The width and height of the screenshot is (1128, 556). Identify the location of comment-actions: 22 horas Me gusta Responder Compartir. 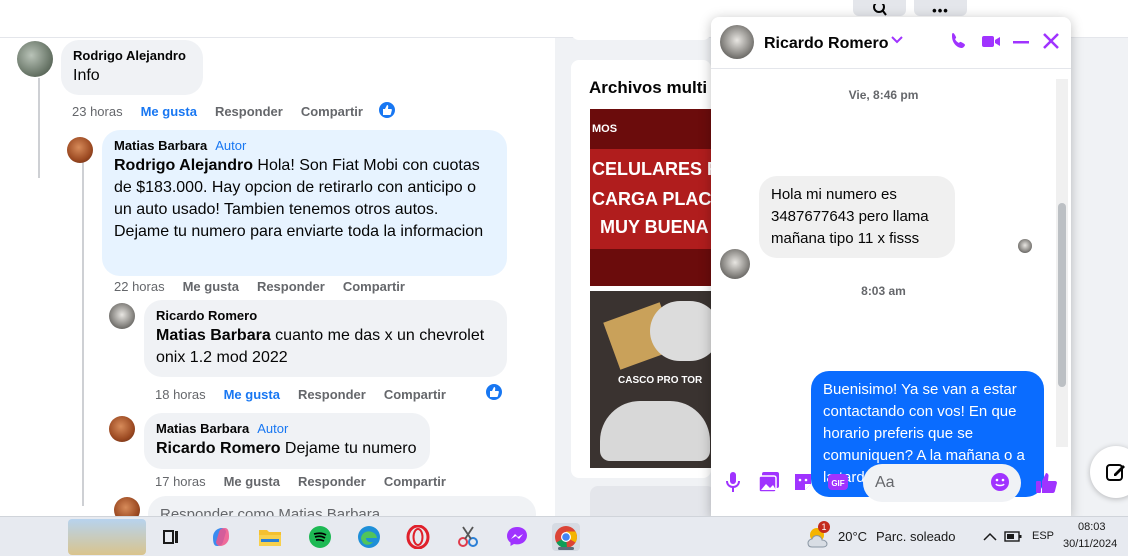
(259, 286).